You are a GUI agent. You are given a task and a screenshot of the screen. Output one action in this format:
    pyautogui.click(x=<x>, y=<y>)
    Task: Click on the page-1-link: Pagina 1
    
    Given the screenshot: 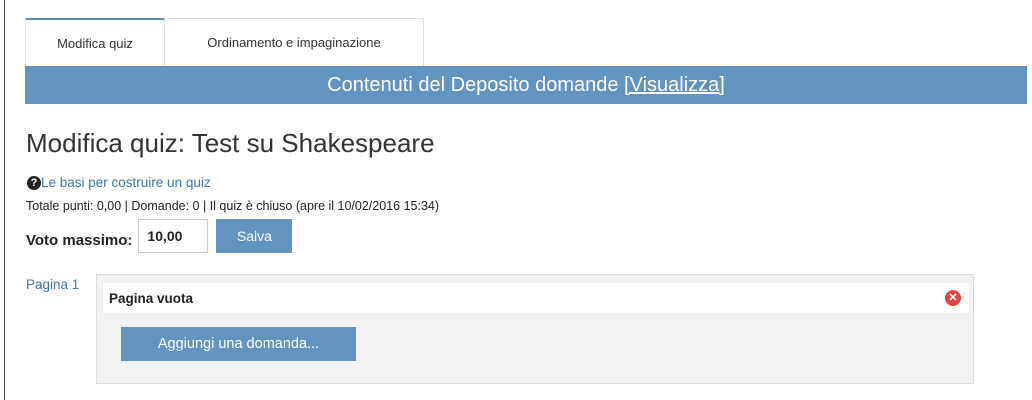 What is the action you would take?
    pyautogui.click(x=52, y=284)
    